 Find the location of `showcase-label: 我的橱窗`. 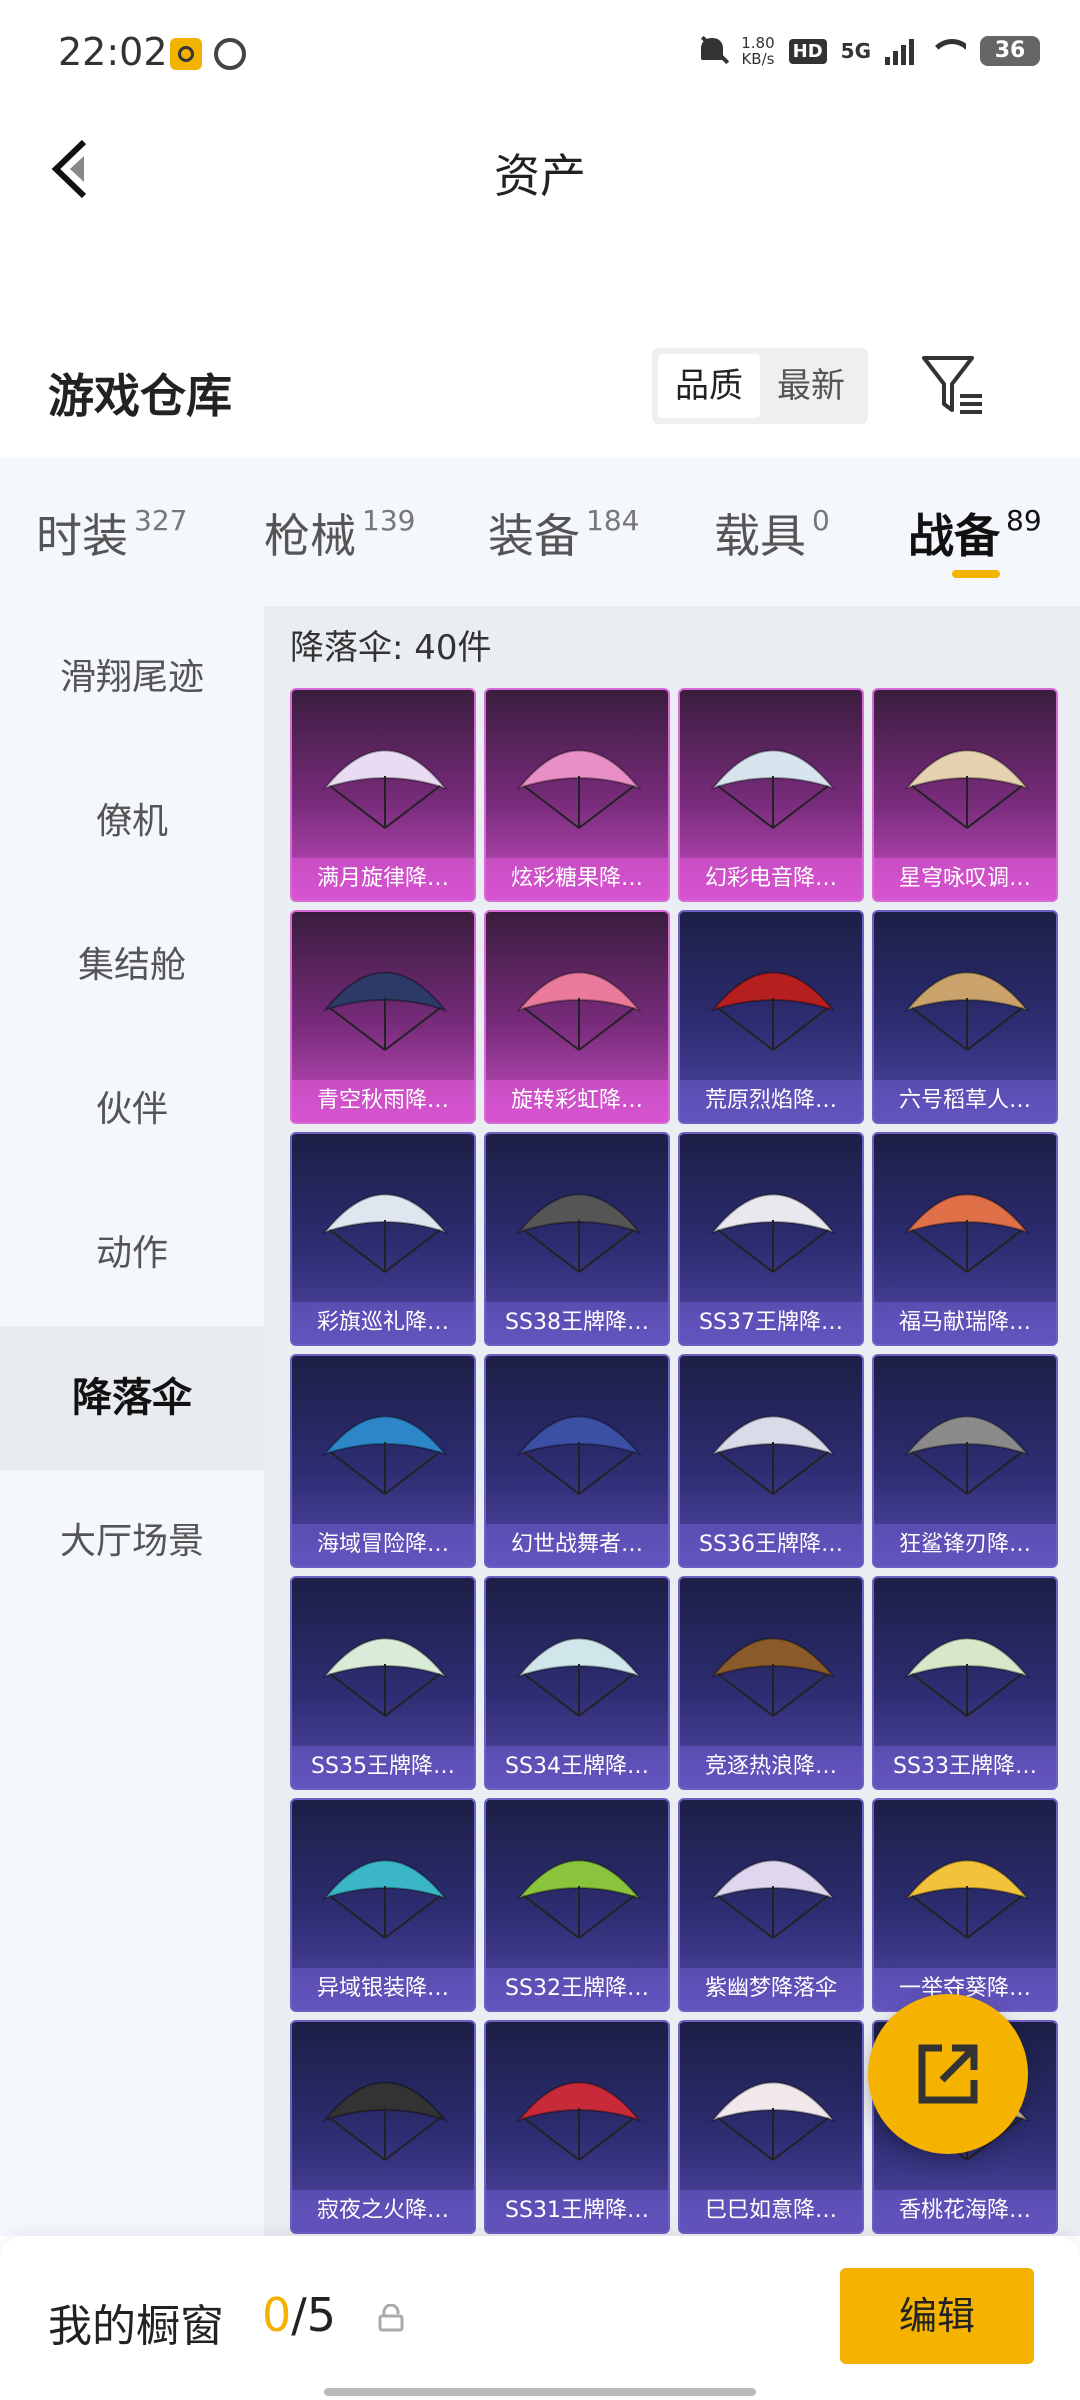

showcase-label: 我的橱窗 is located at coordinates (136, 2326).